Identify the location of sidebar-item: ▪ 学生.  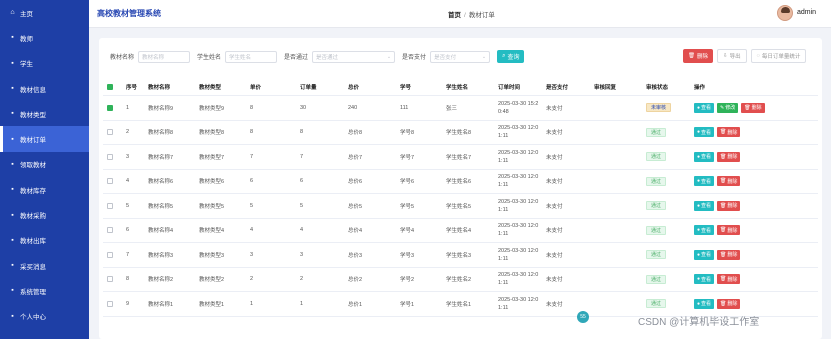
(44, 63).